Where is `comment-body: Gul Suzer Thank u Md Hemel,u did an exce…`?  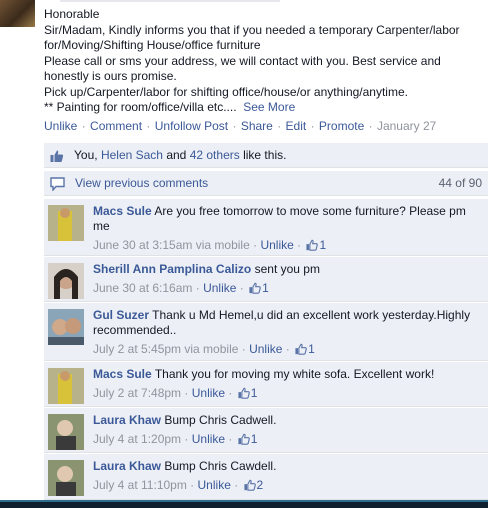
comment-body: Gul Suzer Thank u Md Hemel,u did an exce… is located at coordinates (283, 332).